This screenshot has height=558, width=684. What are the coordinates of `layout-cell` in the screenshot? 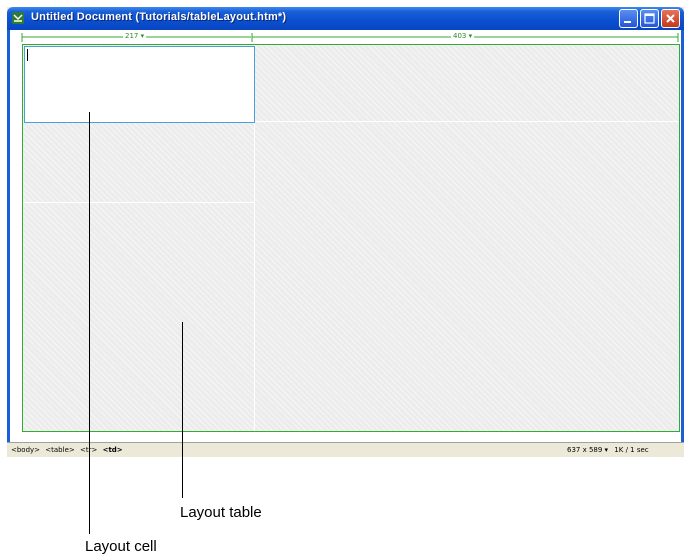 It's located at (139, 84).